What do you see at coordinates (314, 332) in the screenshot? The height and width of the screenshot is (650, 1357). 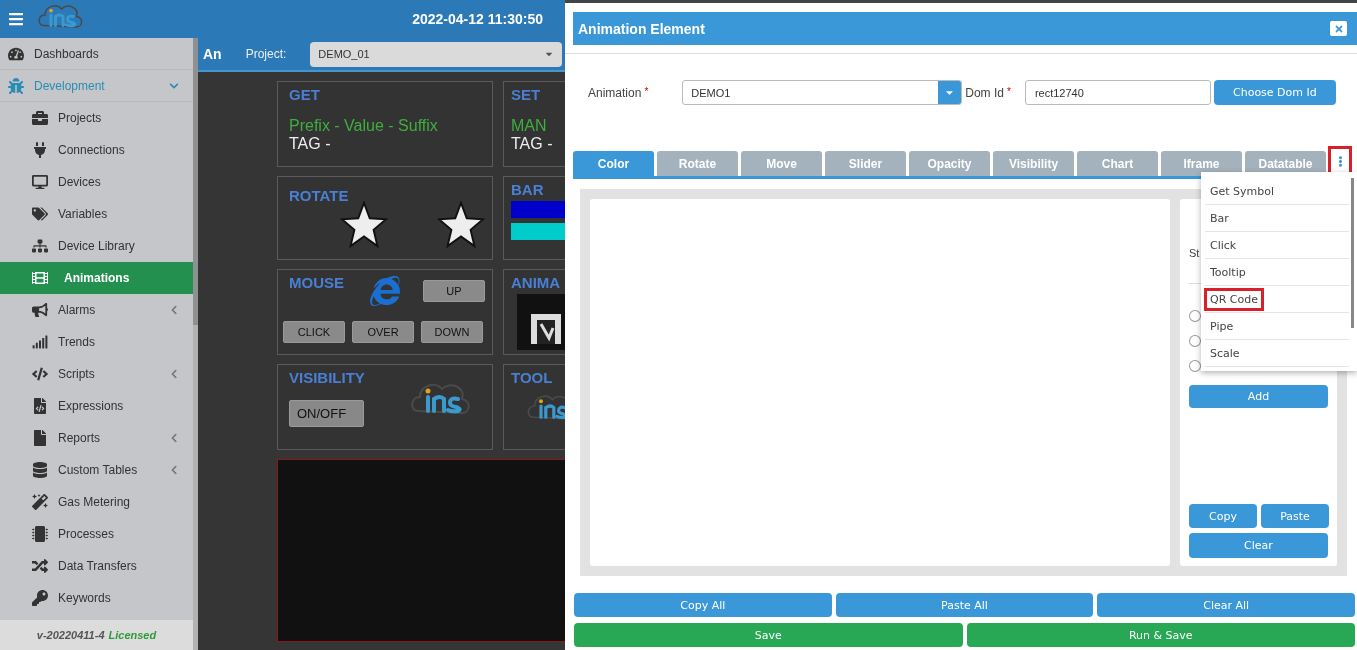 I see `mouse-button: CLICK` at bounding box center [314, 332].